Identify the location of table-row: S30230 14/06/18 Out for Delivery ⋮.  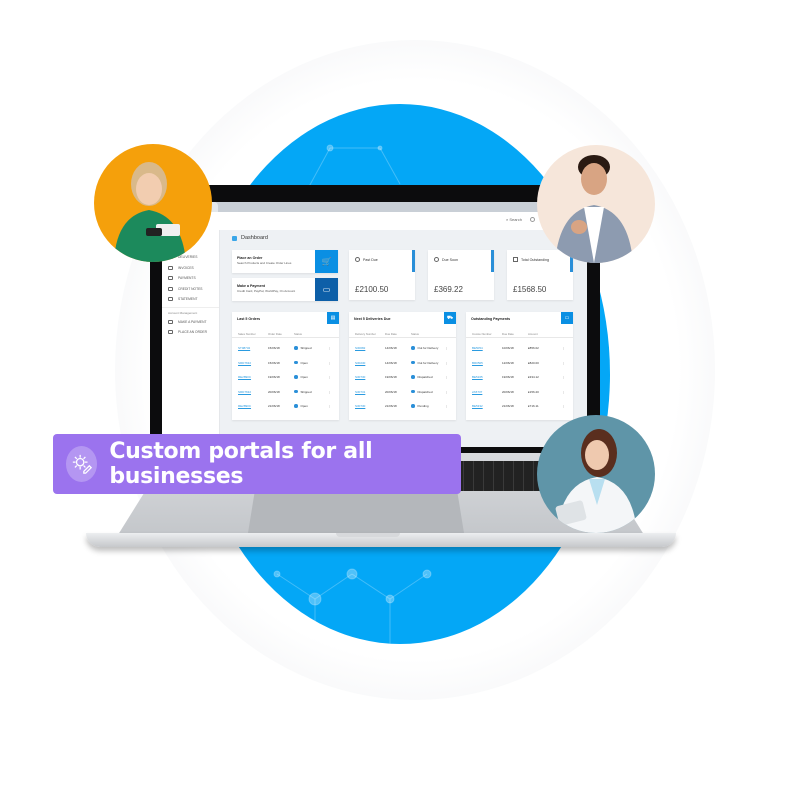
(402, 365).